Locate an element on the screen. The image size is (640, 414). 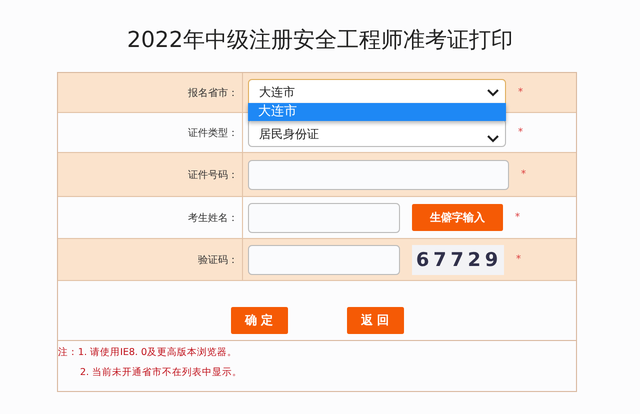
form-button: 确 定 is located at coordinates (259, 320).